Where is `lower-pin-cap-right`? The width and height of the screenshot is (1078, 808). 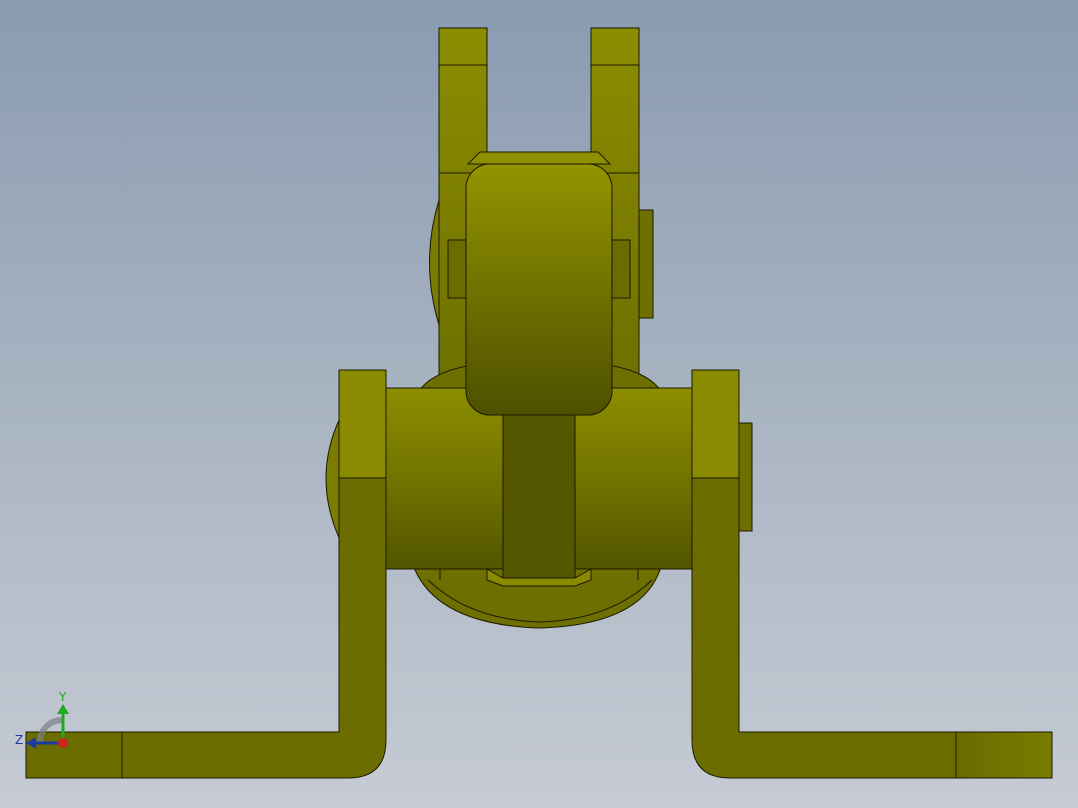 lower-pin-cap-right is located at coordinates (745, 477).